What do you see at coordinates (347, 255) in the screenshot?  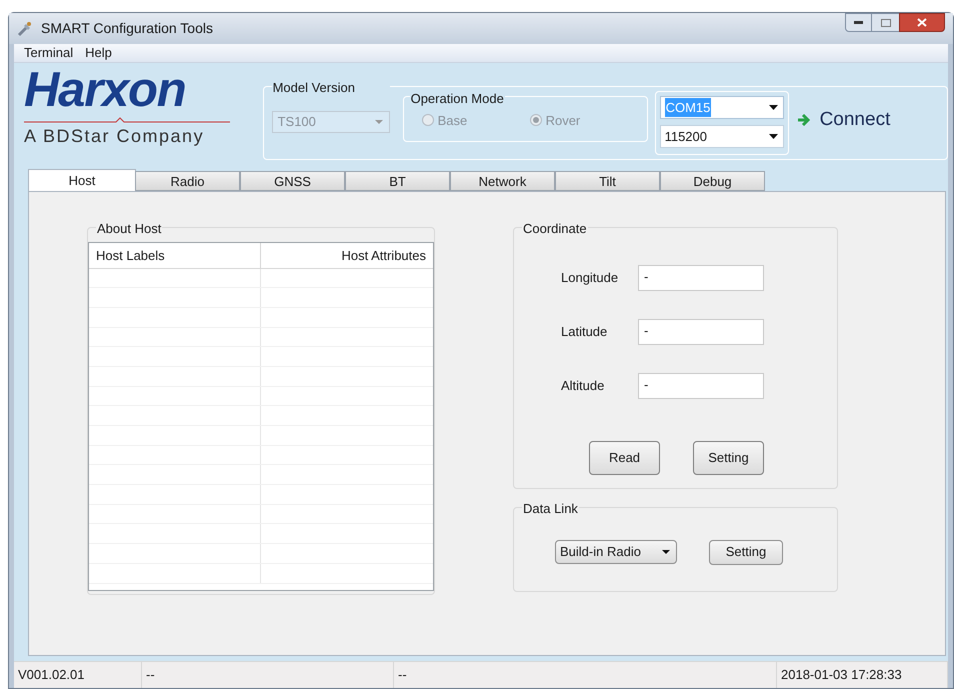 I see `column-header: Host Attributes` at bounding box center [347, 255].